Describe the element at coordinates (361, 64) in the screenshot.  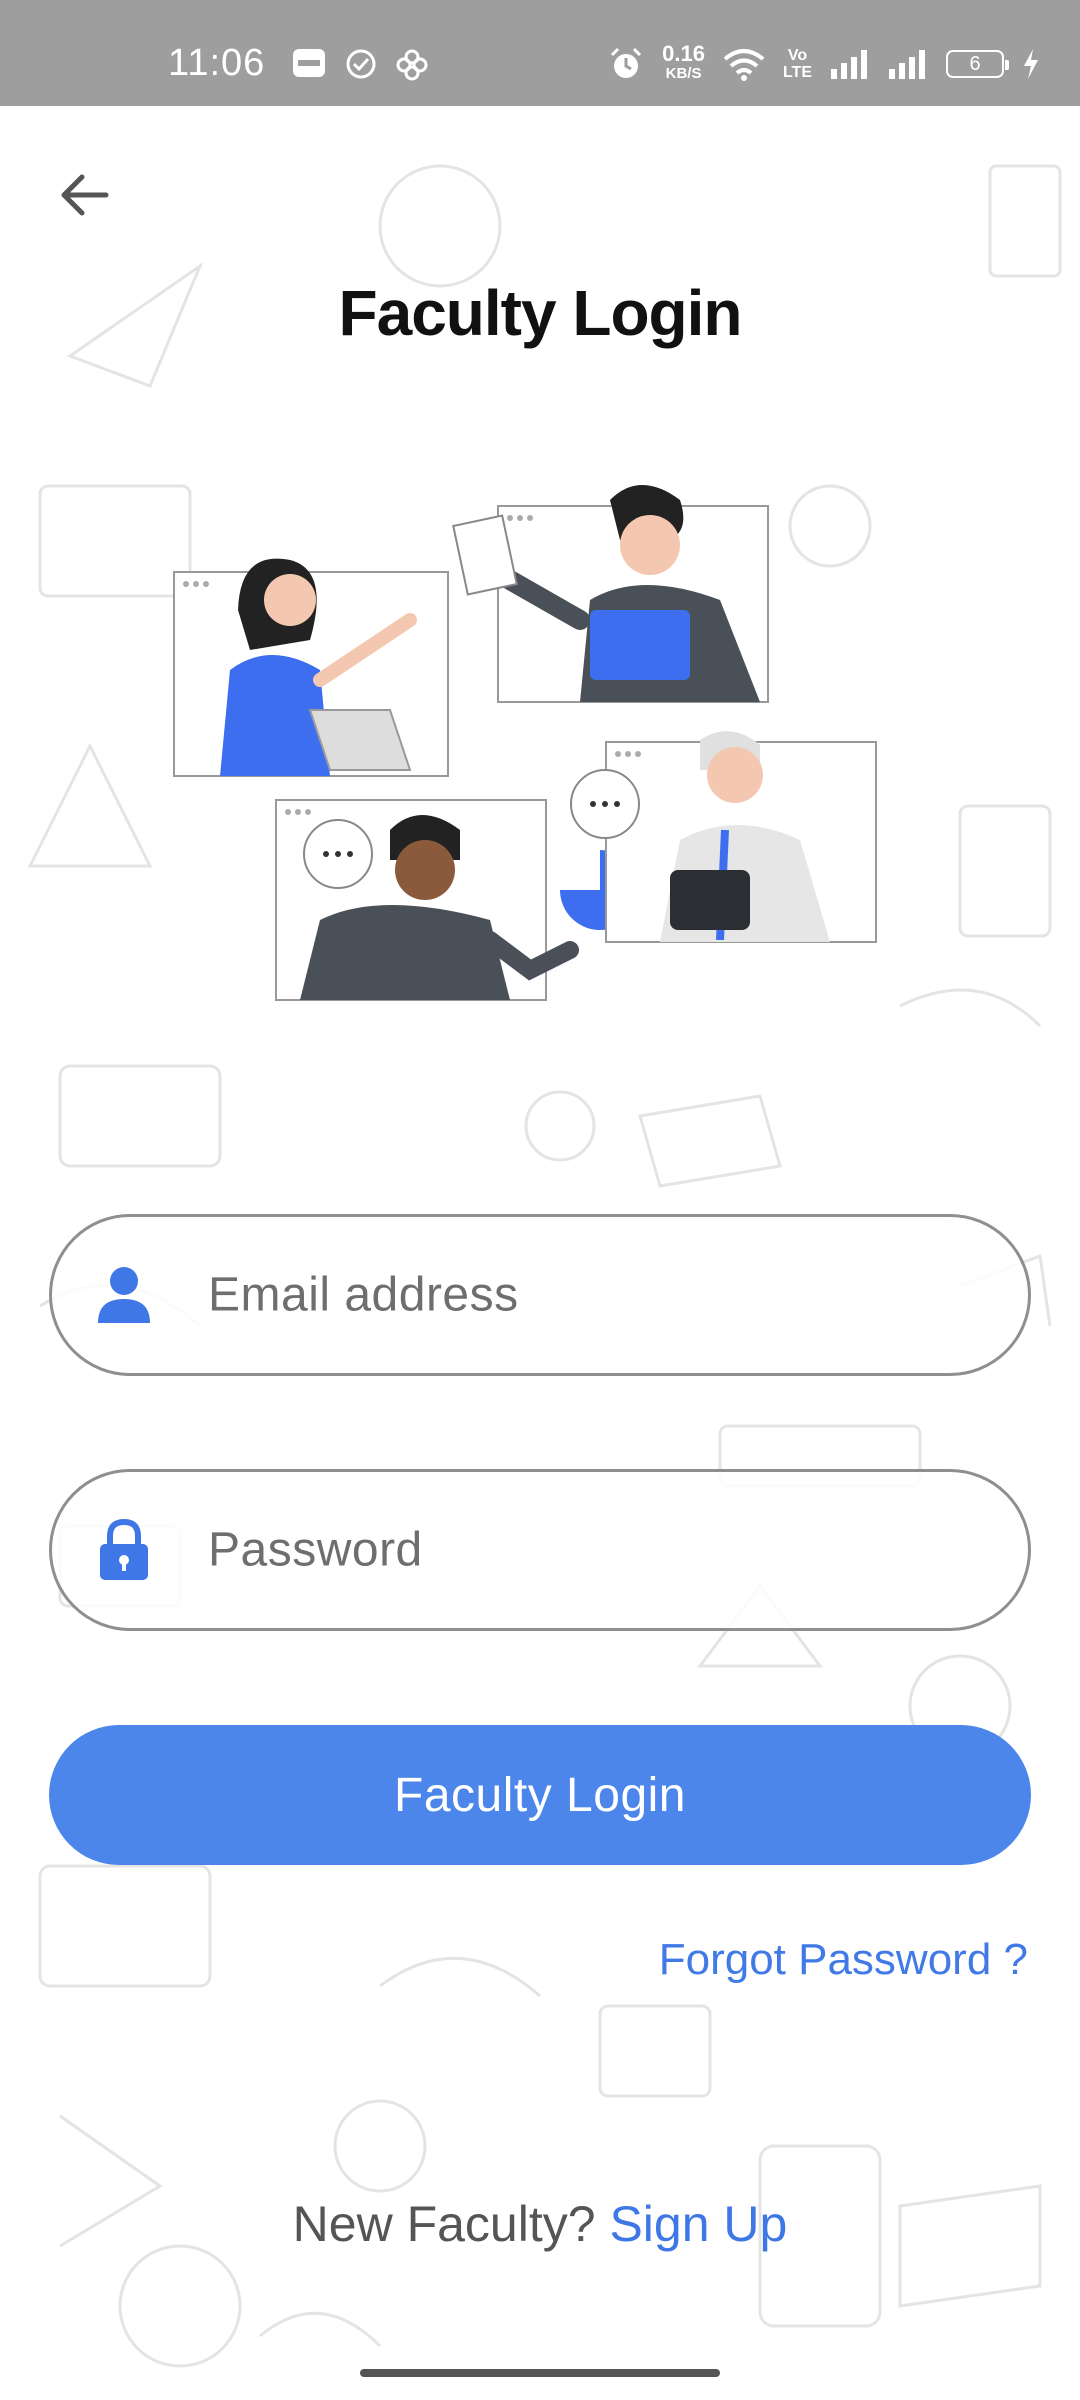
I see `check-circle-icon` at that location.